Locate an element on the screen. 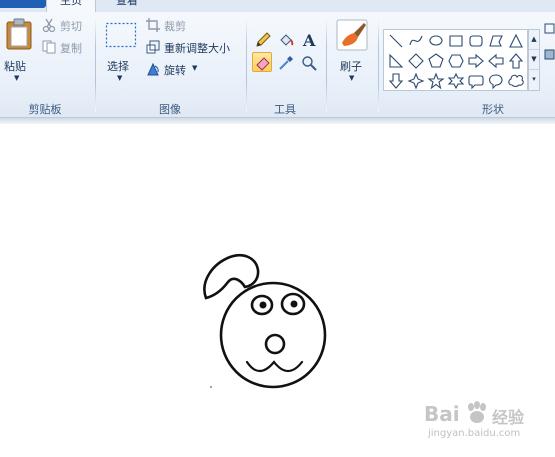 The width and height of the screenshot is (555, 457). shapes-group-label: 形状 is located at coordinates (493, 109).